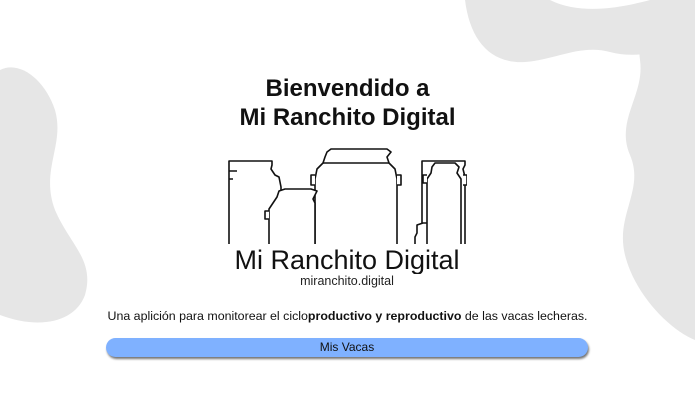 The image size is (695, 405). I want to click on description-bold: productivo y reproductivo, so click(384, 316).